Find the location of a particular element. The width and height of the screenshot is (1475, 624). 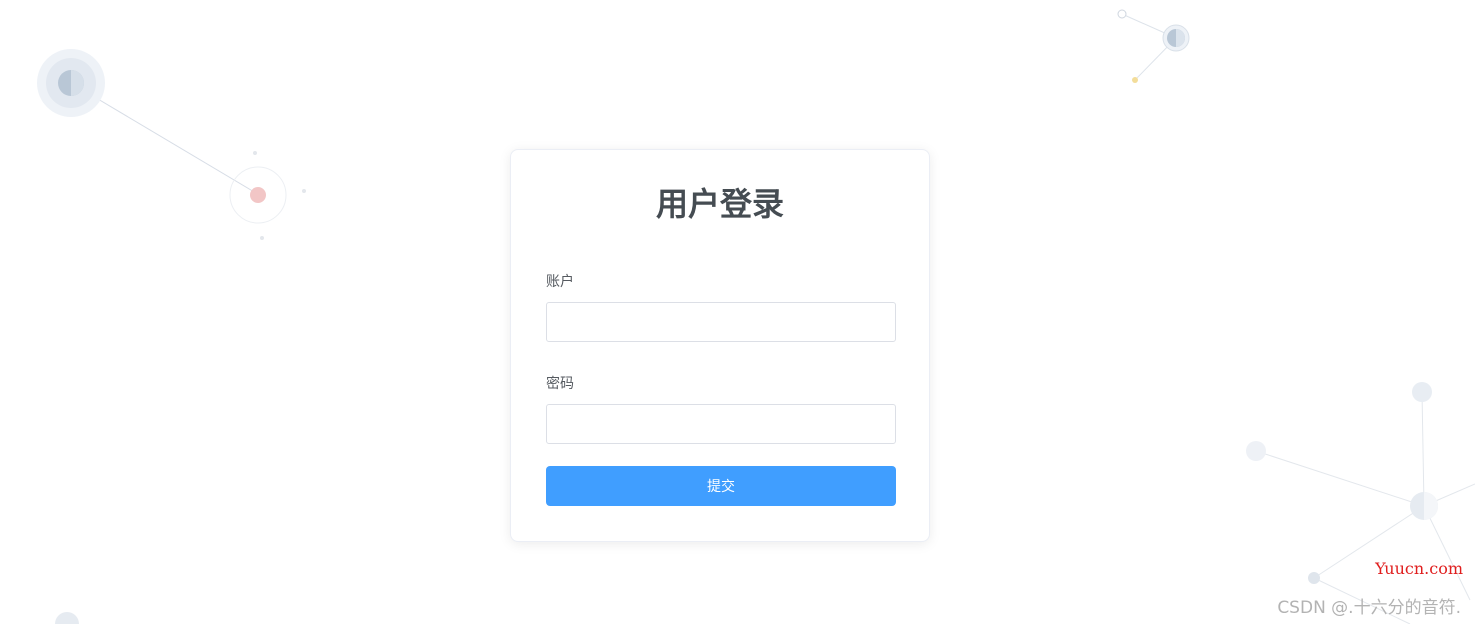

site-watermark: Yuucn.com is located at coordinates (1419, 568).